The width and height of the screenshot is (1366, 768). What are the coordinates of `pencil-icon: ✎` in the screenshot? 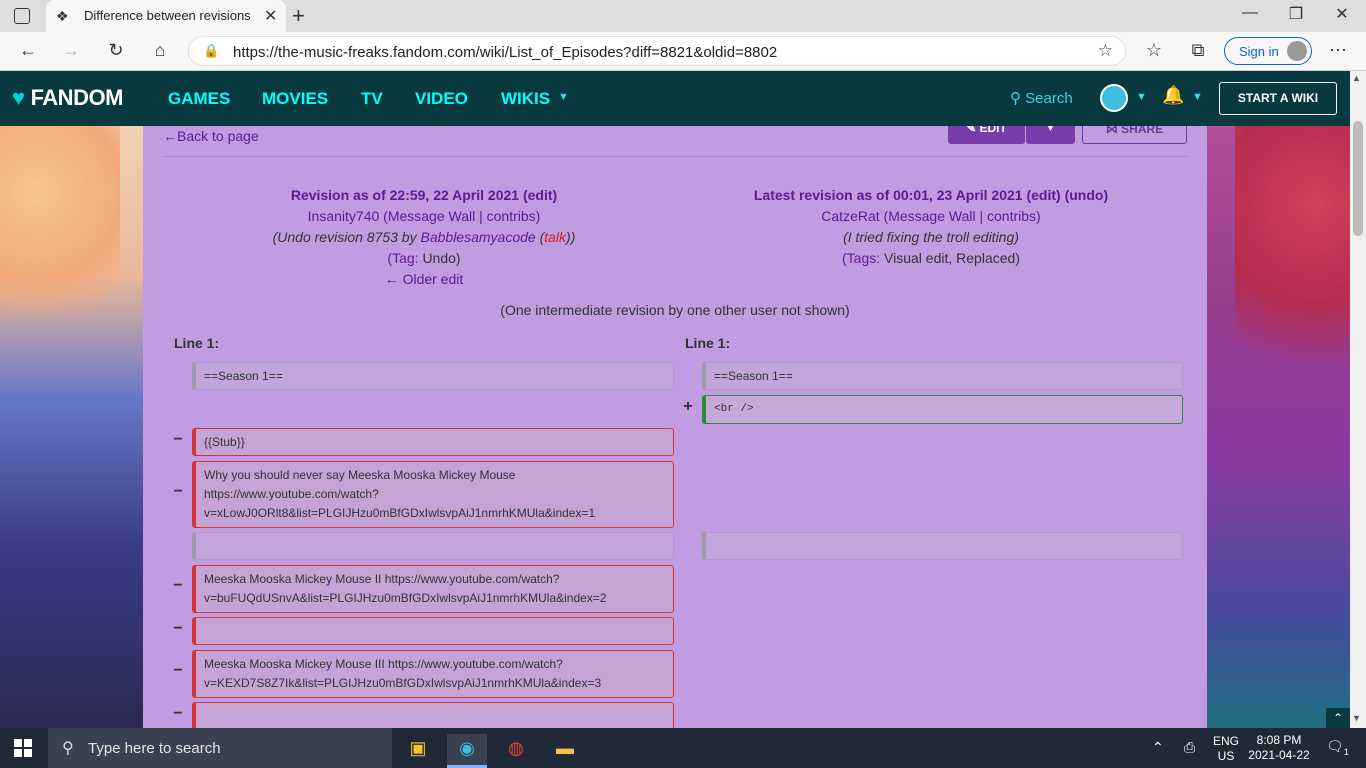 It's located at (973, 130).